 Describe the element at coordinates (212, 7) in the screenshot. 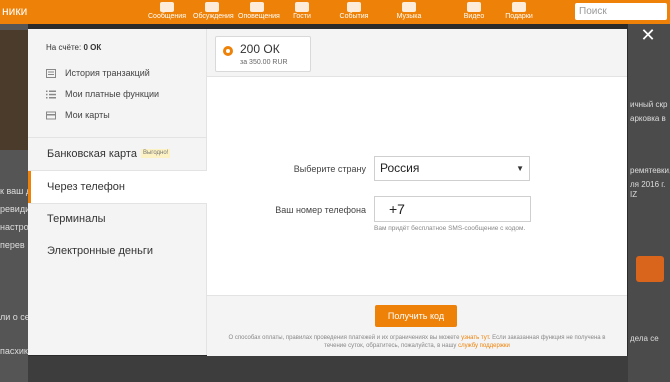

I see `chat-icon` at that location.